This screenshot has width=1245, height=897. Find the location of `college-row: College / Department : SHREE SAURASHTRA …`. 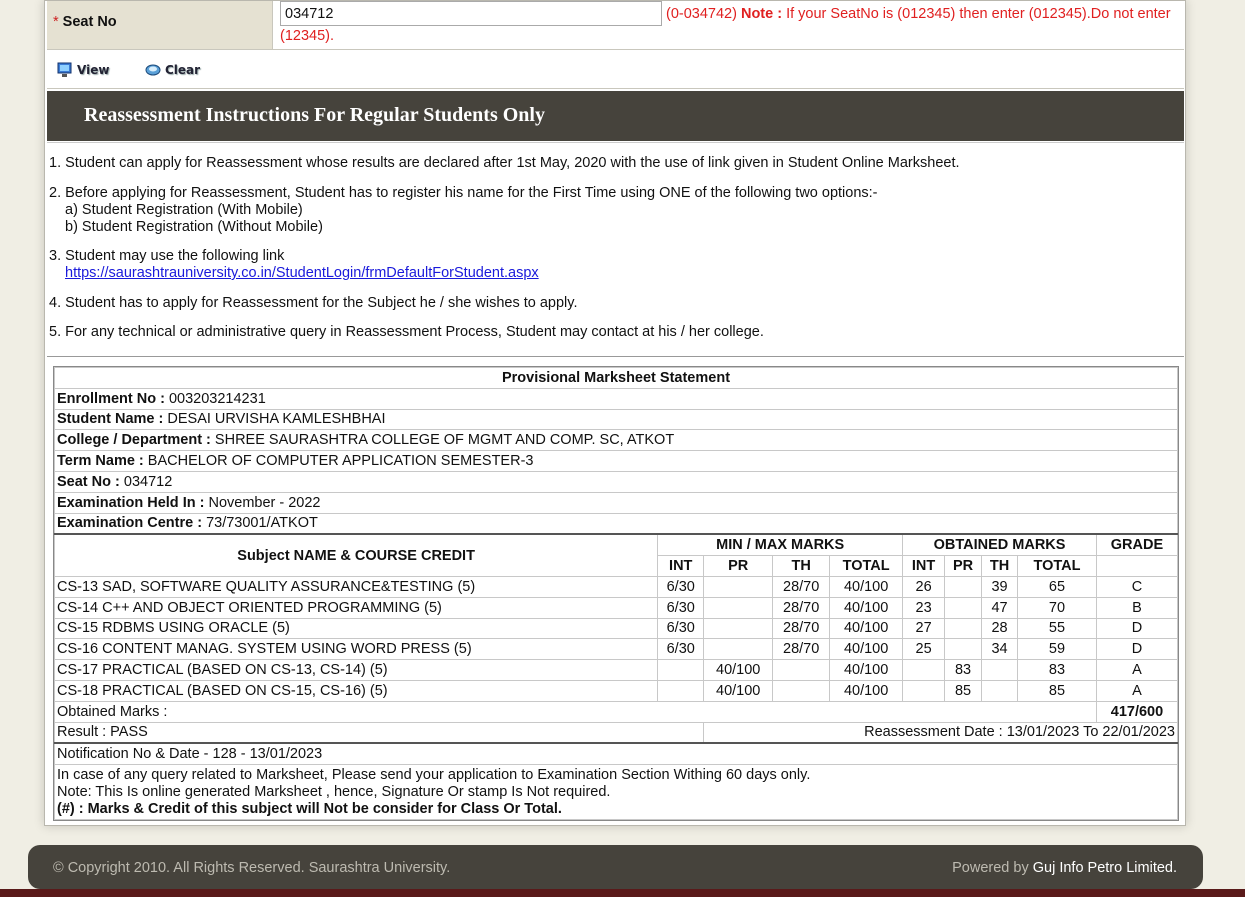

college-row: College / Department : SHREE SAURASHTRA … is located at coordinates (616, 440).